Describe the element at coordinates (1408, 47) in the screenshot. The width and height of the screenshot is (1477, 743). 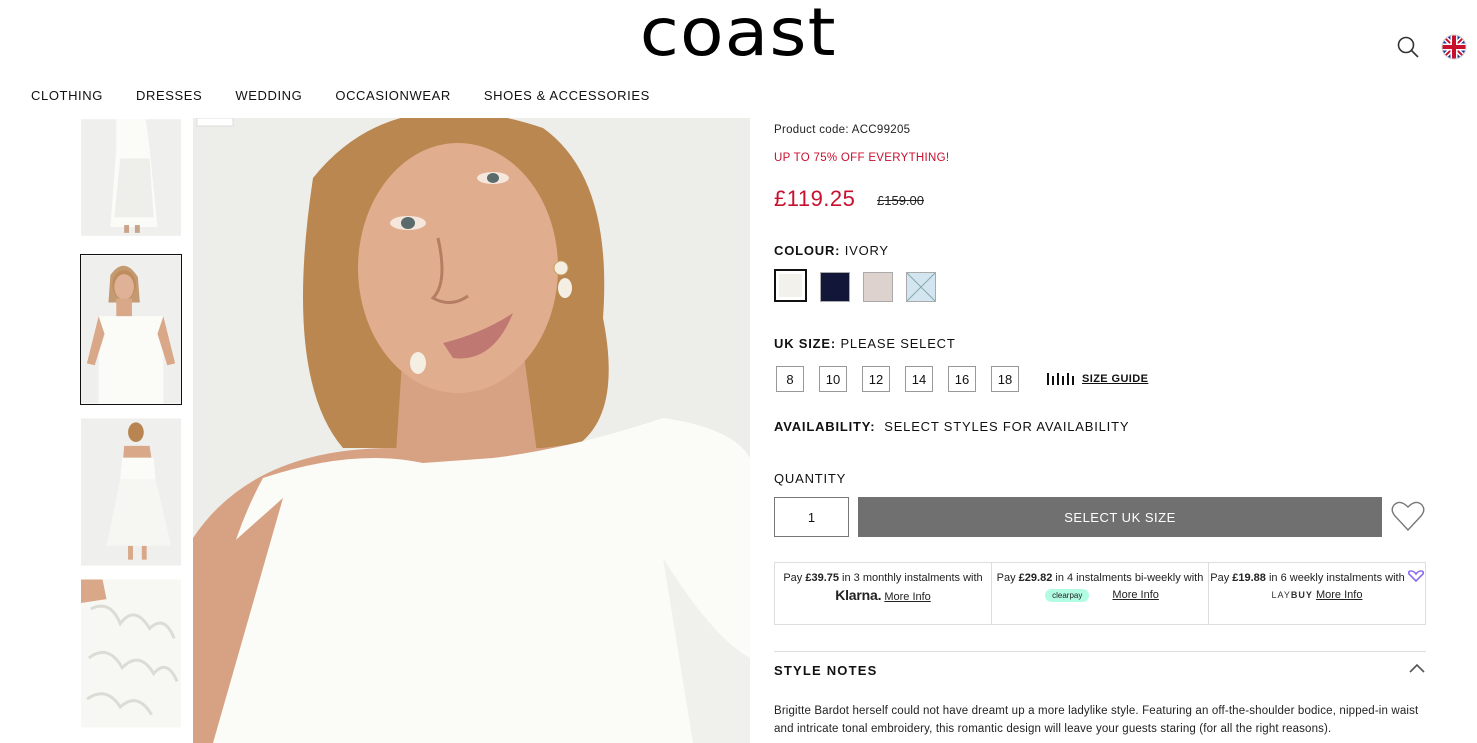
I see `search-icon` at that location.